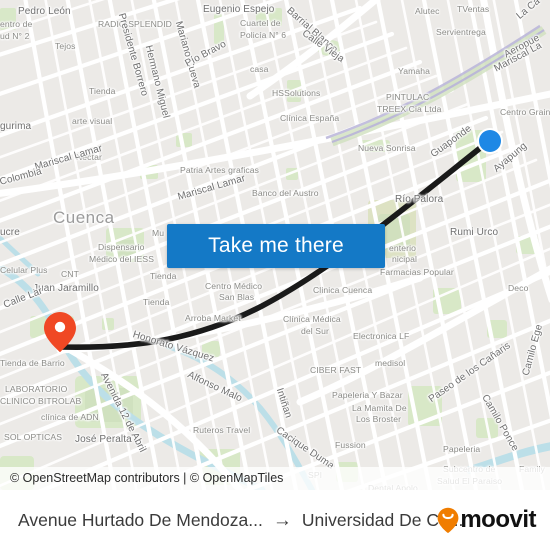 The width and height of the screenshot is (550, 550). What do you see at coordinates (60, 332) in the screenshot?
I see `map-pin-marker` at bounding box center [60, 332].